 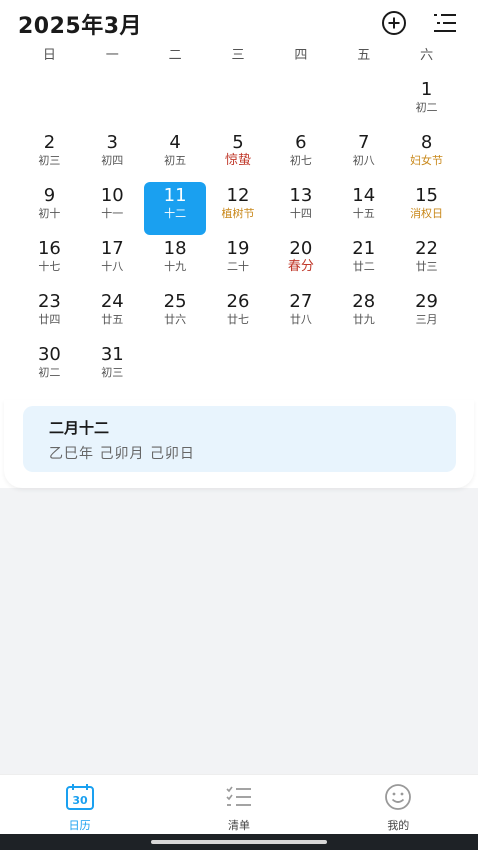 What do you see at coordinates (301, 195) in the screenshot?
I see `day-number: 13` at bounding box center [301, 195].